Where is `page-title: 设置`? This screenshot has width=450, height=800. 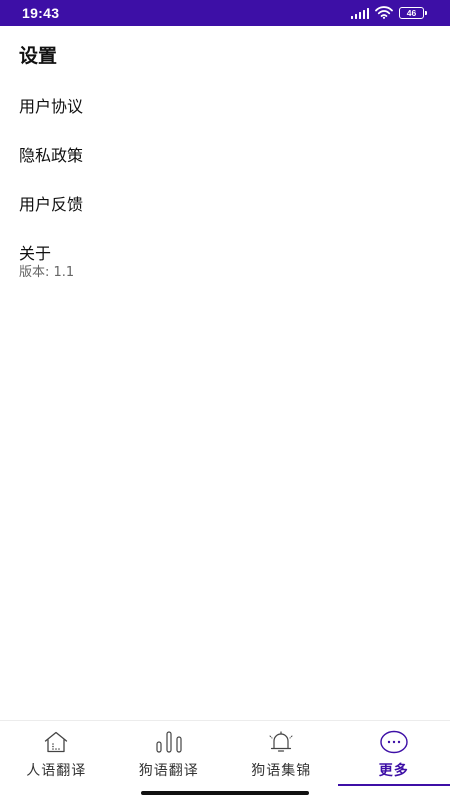 page-title: 设置 is located at coordinates (38, 56).